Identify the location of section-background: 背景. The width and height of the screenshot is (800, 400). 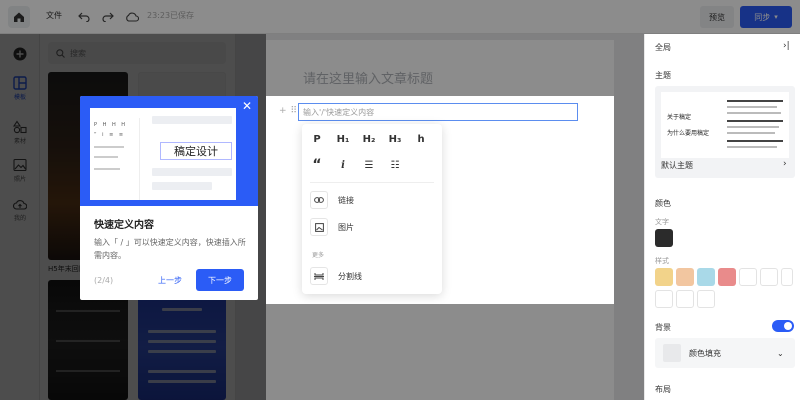
(663, 327).